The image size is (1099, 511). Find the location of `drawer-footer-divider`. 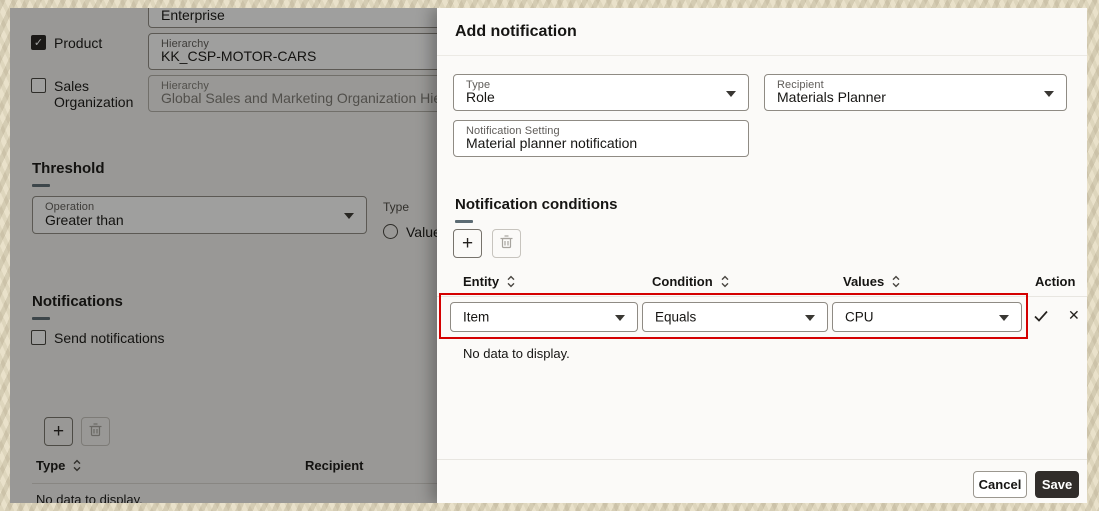

drawer-footer-divider is located at coordinates (762, 459).